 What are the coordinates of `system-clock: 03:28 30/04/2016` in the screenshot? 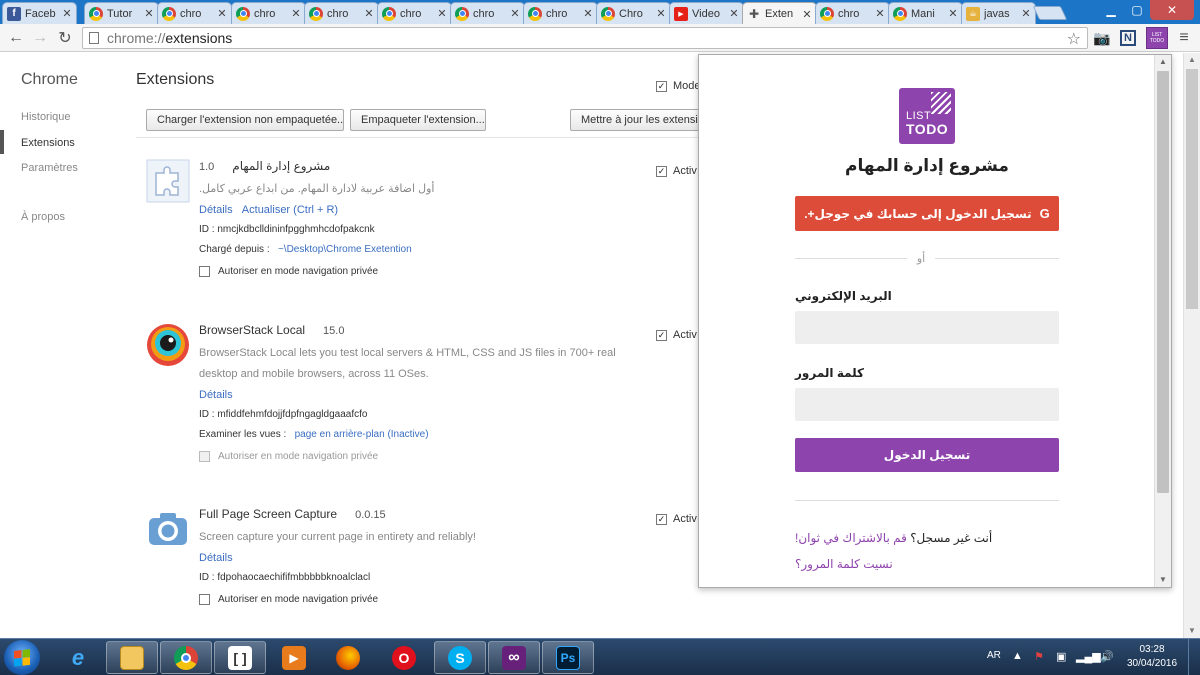 It's located at (1152, 657).